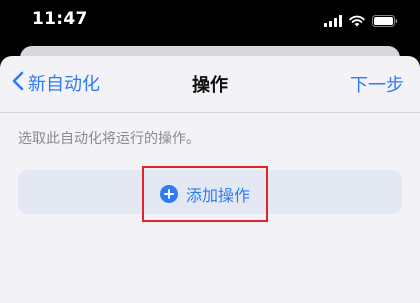  I want to click on back-button: 新自动化, so click(56, 83).